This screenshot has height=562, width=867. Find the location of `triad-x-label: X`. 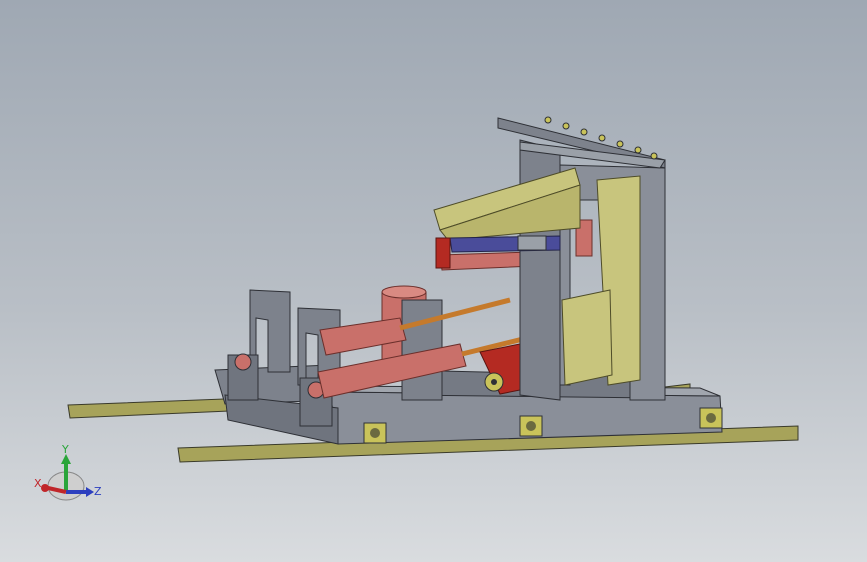

triad-x-label: X is located at coordinates (38, 483).